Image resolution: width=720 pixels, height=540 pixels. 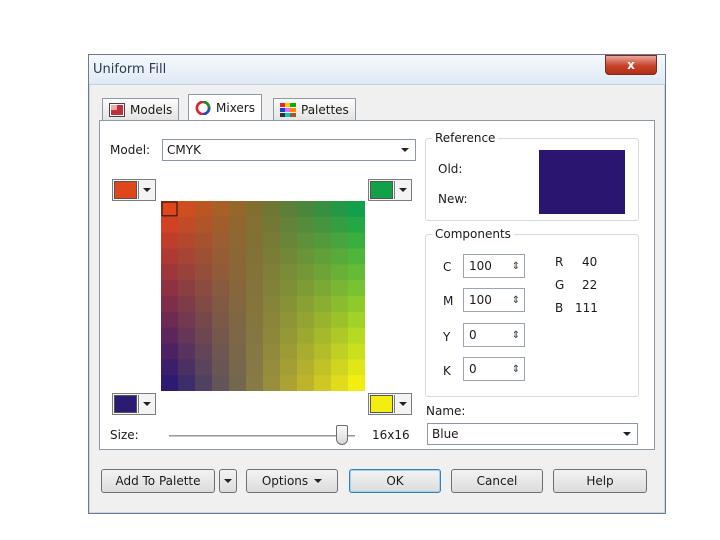 I want to click on add-to-palette-button: Add To Palette, so click(x=158, y=481).